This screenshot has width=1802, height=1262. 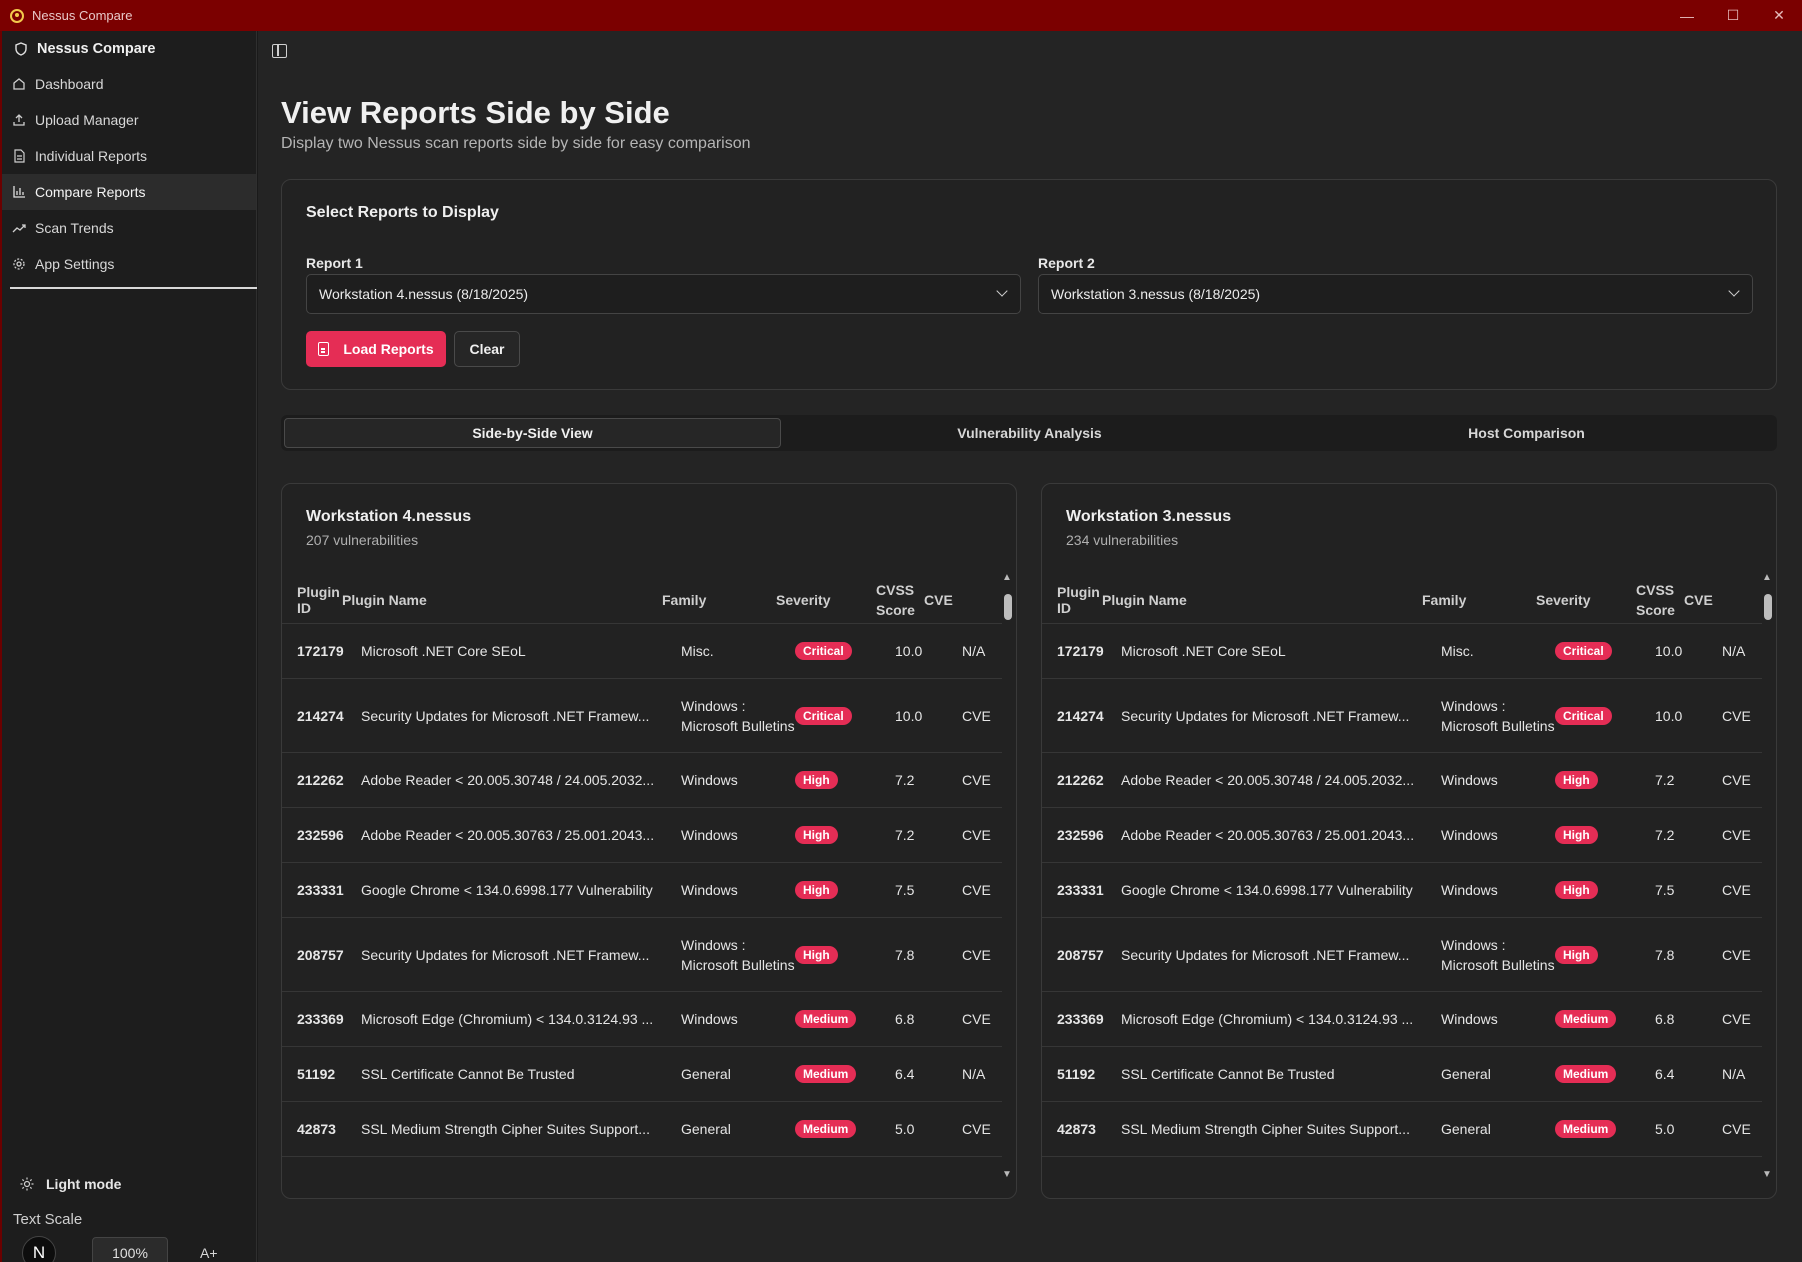 I want to click on clear-button: Clear, so click(x=487, y=349).